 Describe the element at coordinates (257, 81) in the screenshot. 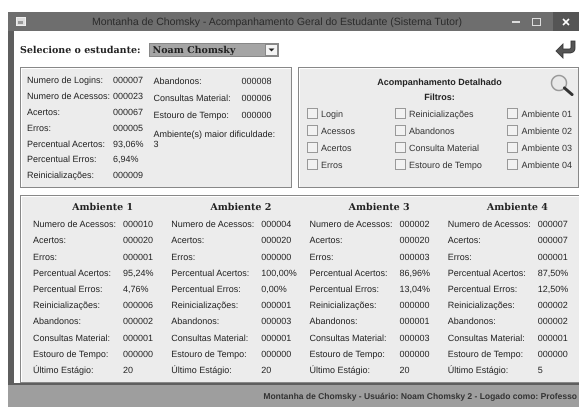

I see `stat-value: 000008` at that location.